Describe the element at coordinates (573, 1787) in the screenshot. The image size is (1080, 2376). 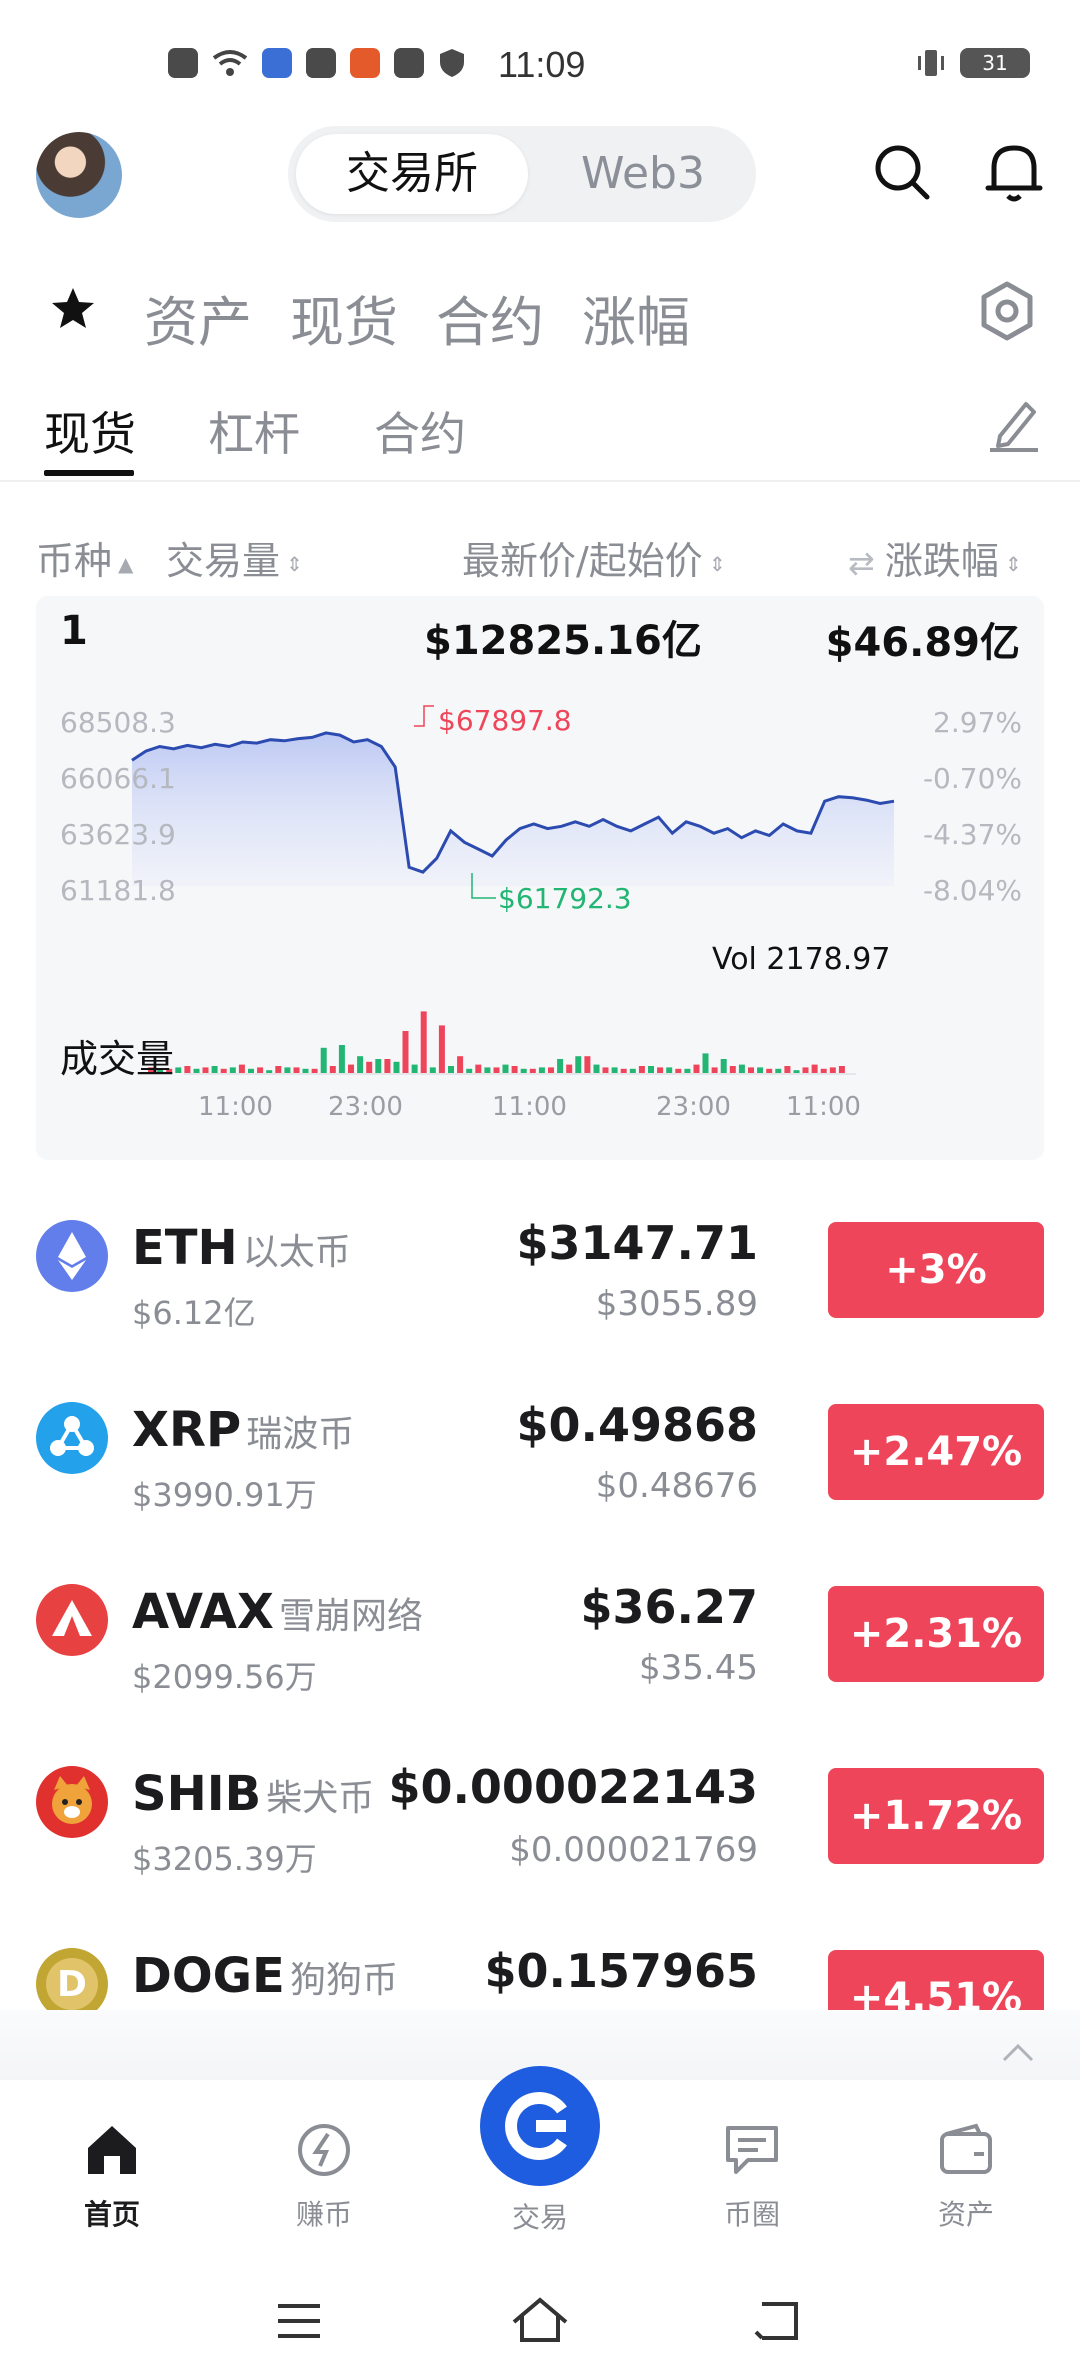
I see `coin-price: $0.000022143` at that location.